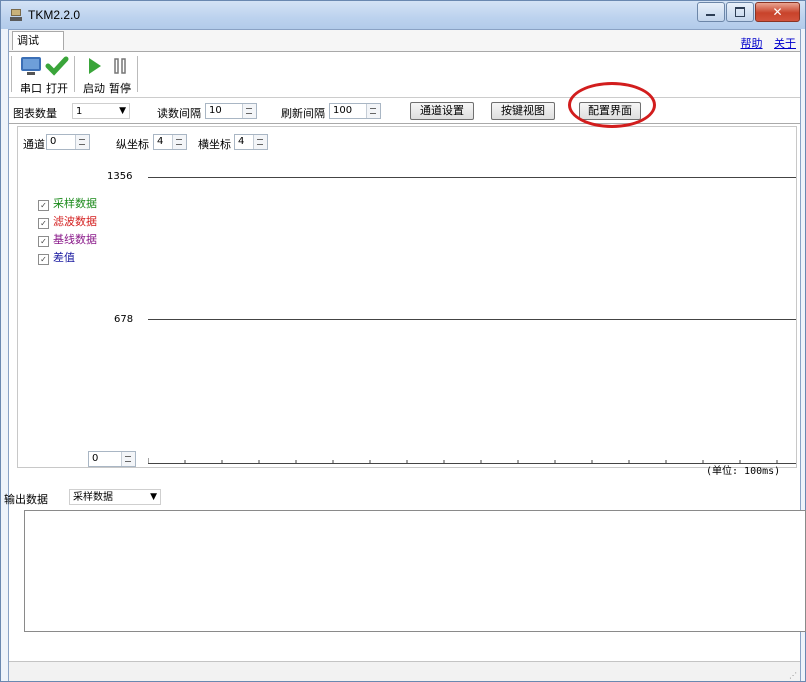  What do you see at coordinates (214, 144) in the screenshot?
I see `x-axis-label: 横坐标` at bounding box center [214, 144].